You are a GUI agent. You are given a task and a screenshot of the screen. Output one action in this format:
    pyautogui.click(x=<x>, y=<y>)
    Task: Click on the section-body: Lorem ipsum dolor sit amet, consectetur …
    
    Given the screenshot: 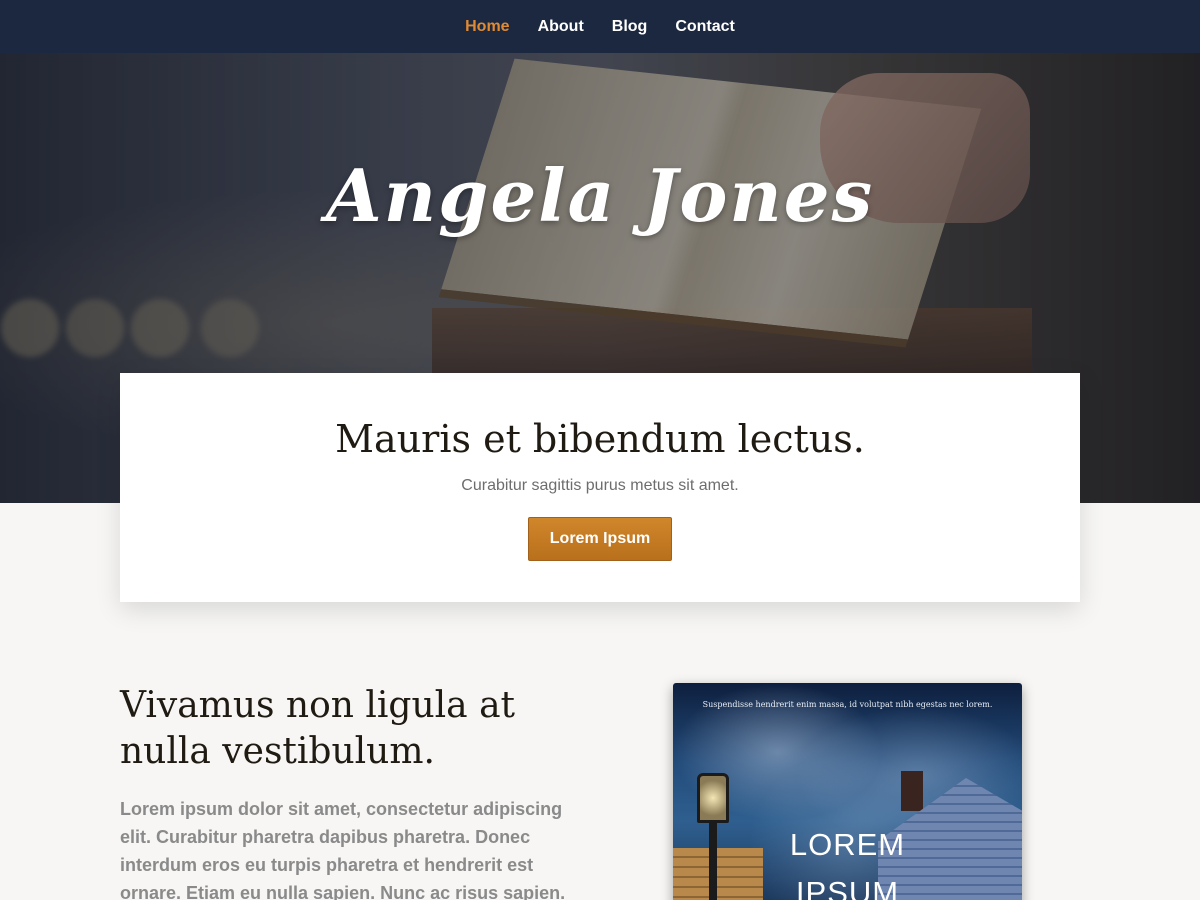 What is the action you would take?
    pyautogui.click(x=343, y=849)
    